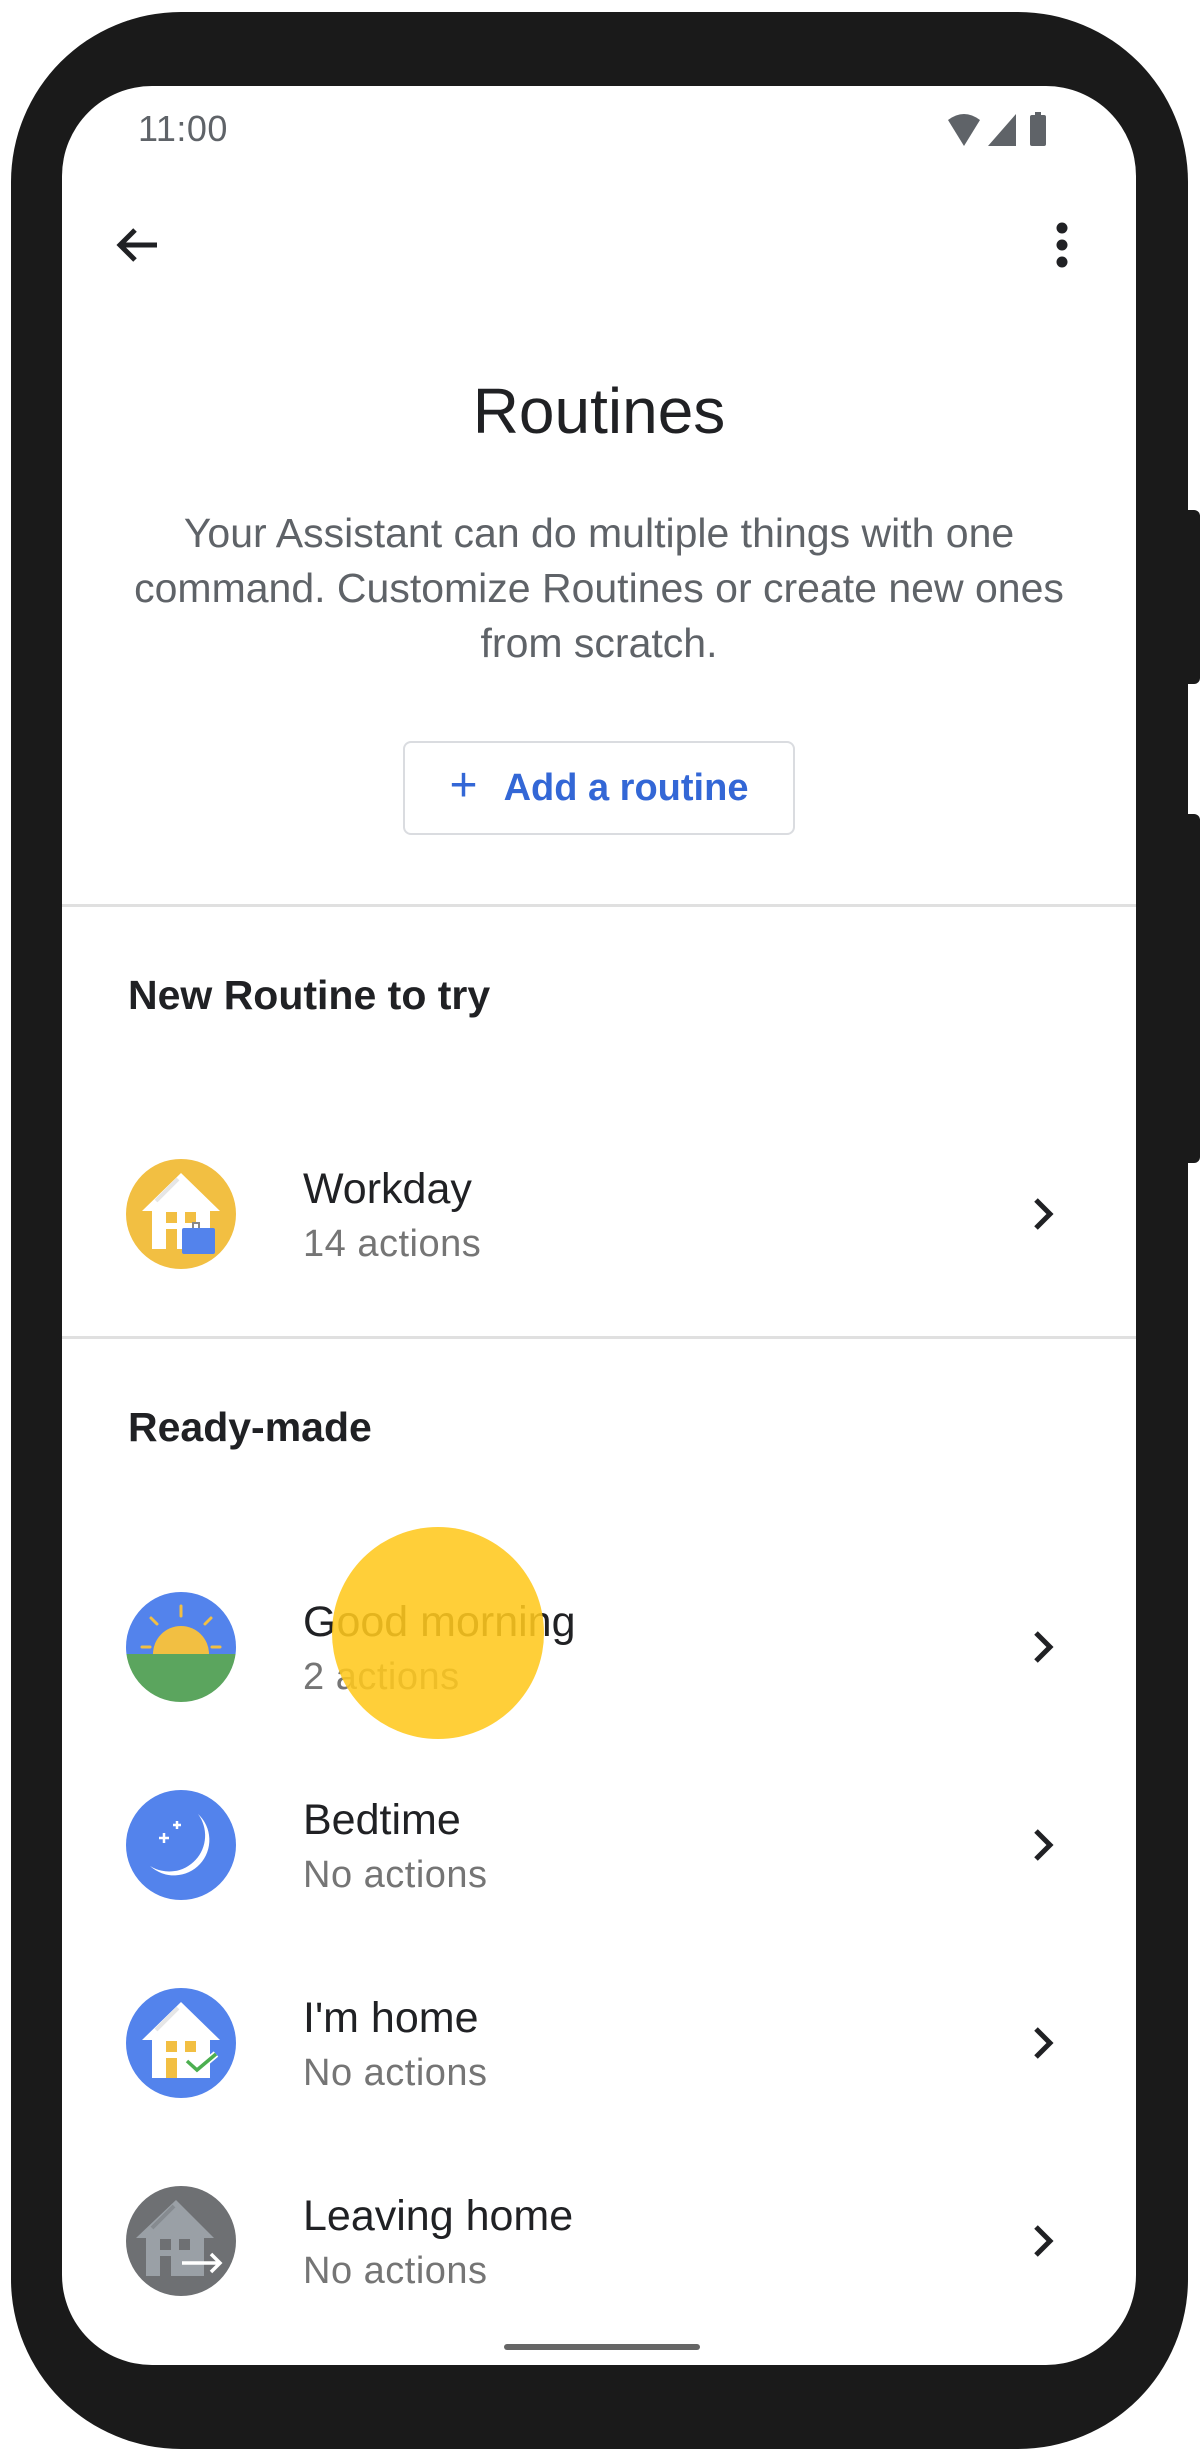 The width and height of the screenshot is (1200, 2450). Describe the element at coordinates (626, 787) in the screenshot. I see `add-routine-label: Add a routine` at that location.